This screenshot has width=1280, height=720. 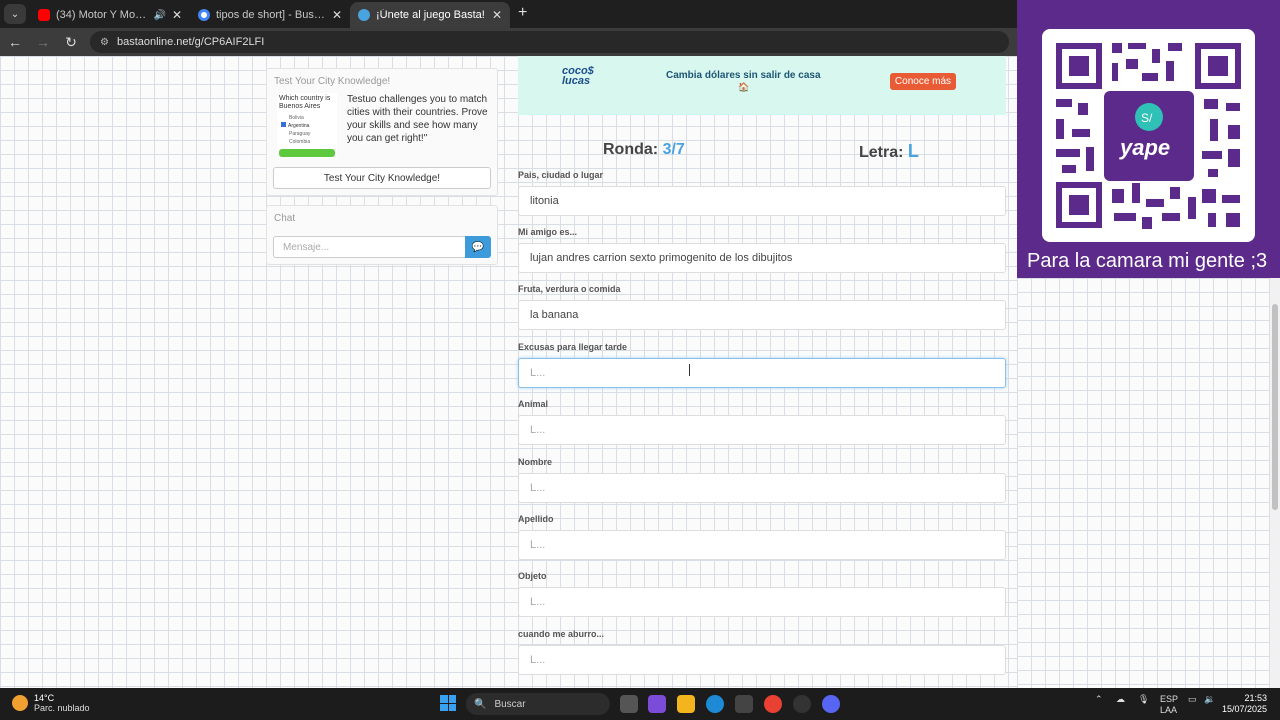 I want to click on tab-title: ¡Únete al juego Basta!, so click(x=430, y=15).